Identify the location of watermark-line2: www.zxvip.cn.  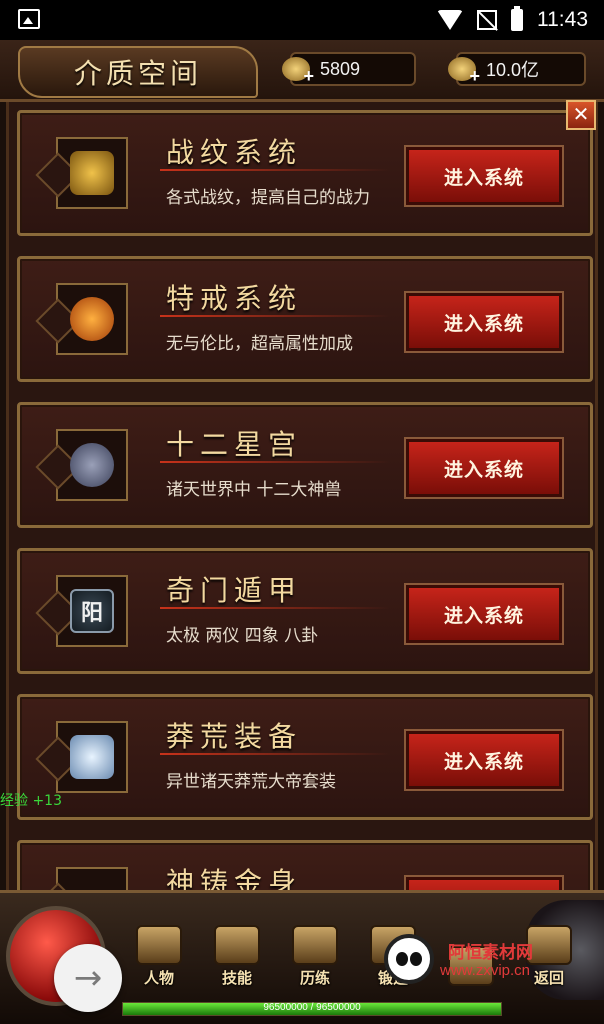
(485, 970).